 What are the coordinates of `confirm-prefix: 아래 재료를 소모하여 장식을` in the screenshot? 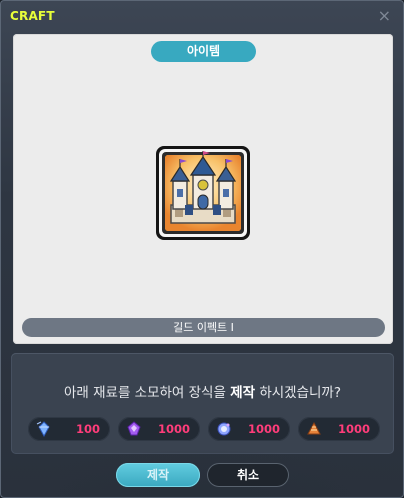 It's located at (147, 393).